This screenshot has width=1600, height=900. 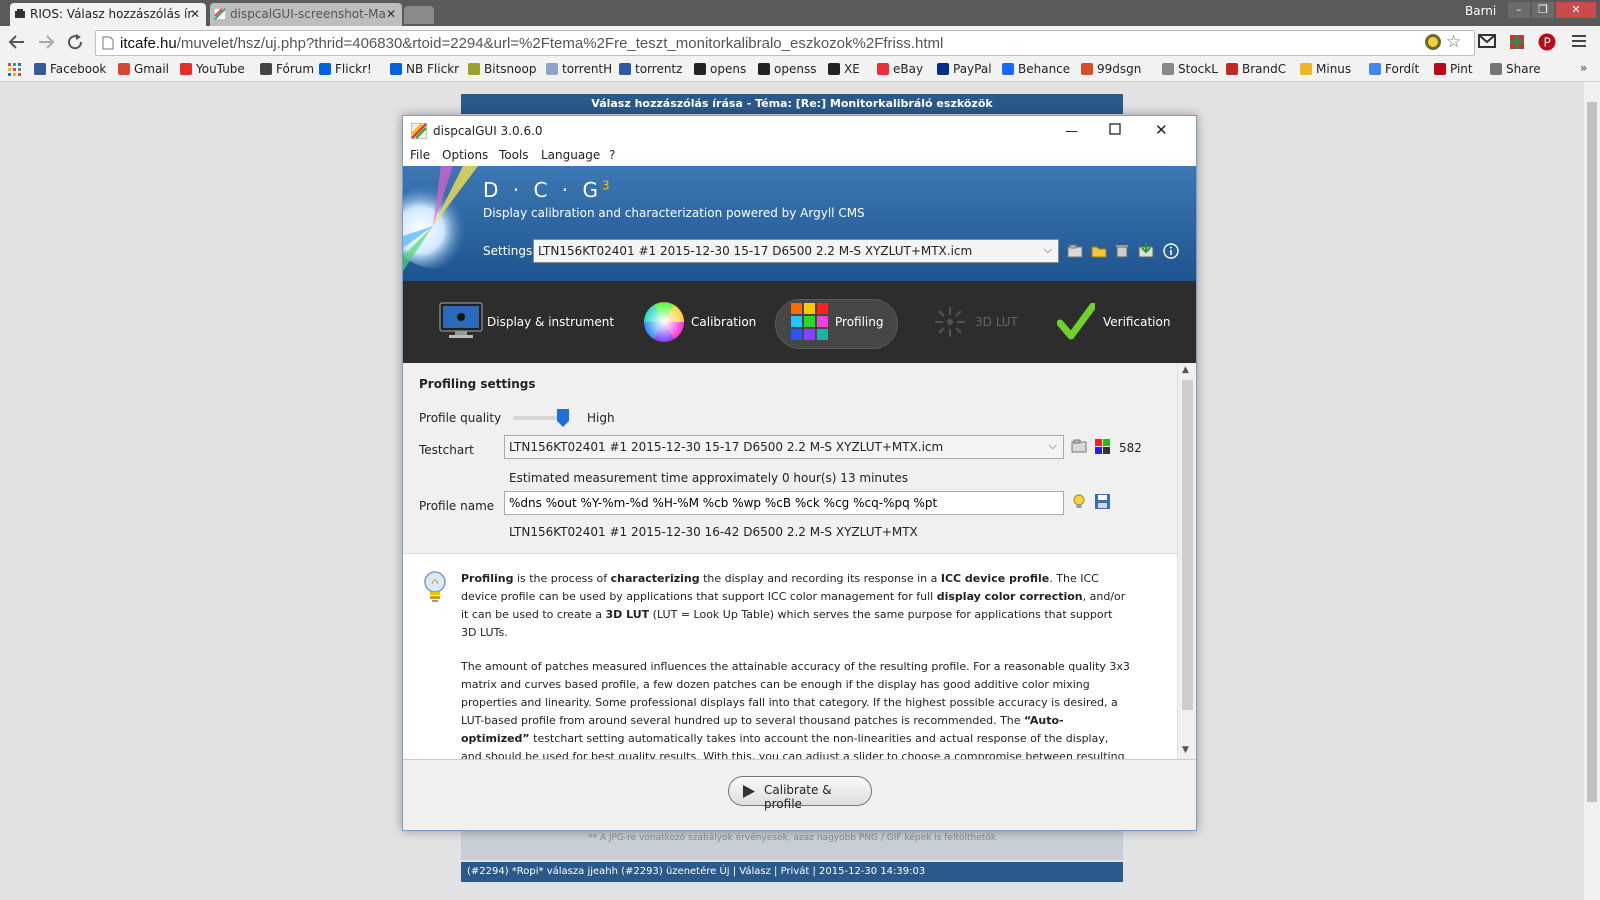 I want to click on install-profile-icon, so click(x=1146, y=250).